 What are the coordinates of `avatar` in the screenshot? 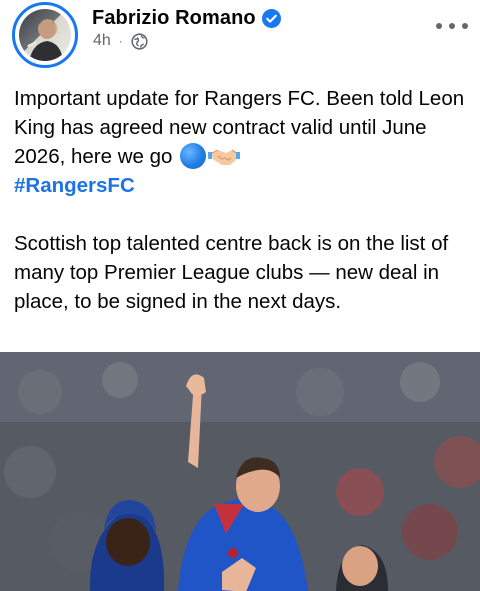 It's located at (45, 35).